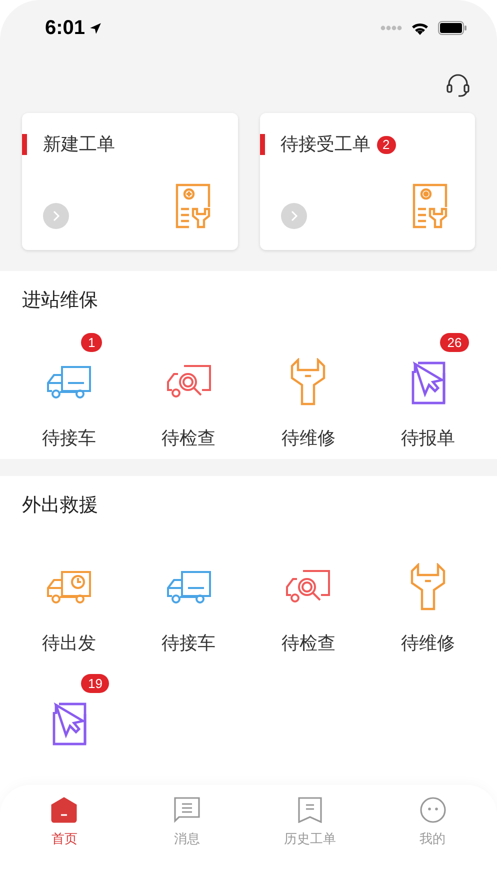 This screenshot has height=883, width=497. What do you see at coordinates (452, 28) in the screenshot?
I see `battery-icon` at bounding box center [452, 28].